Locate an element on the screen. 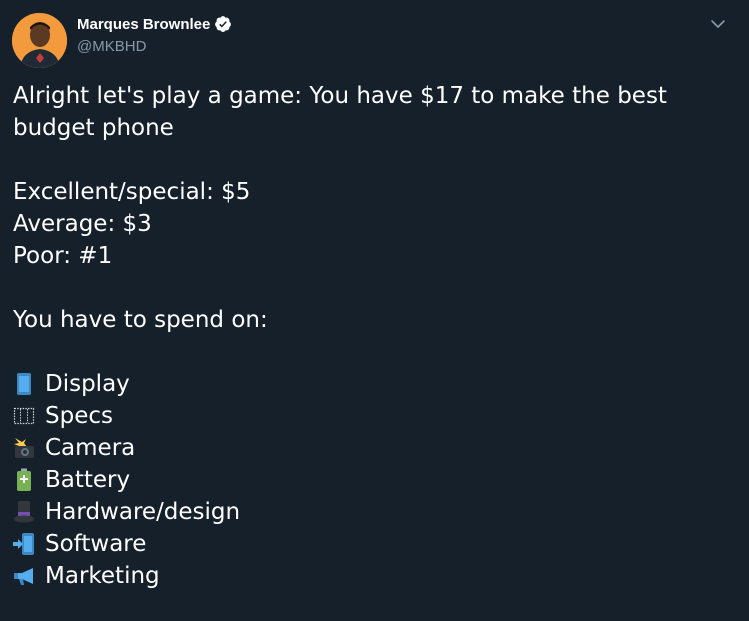 This screenshot has width=749, height=621. list-item-label: Camera is located at coordinates (90, 448).